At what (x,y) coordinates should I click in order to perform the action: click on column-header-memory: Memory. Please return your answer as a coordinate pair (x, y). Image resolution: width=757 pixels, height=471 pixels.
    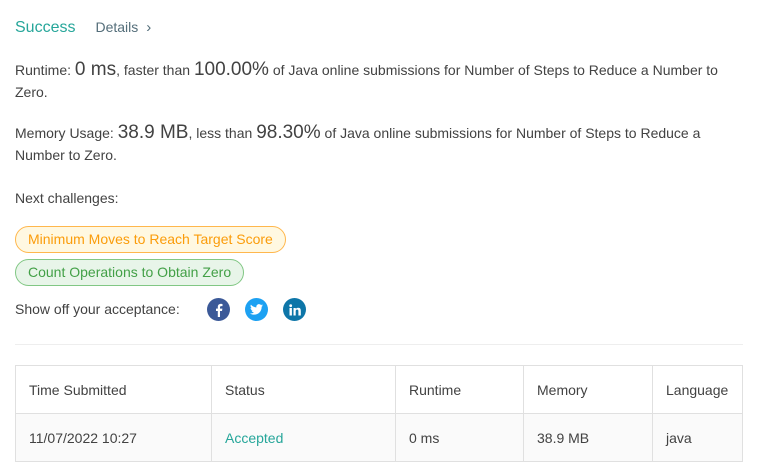
    Looking at the image, I should click on (588, 389).